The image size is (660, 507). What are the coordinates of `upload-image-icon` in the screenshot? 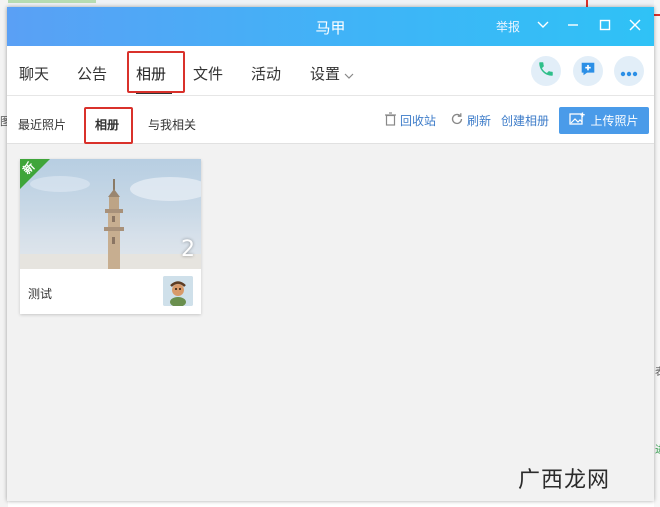 It's located at (579, 120).